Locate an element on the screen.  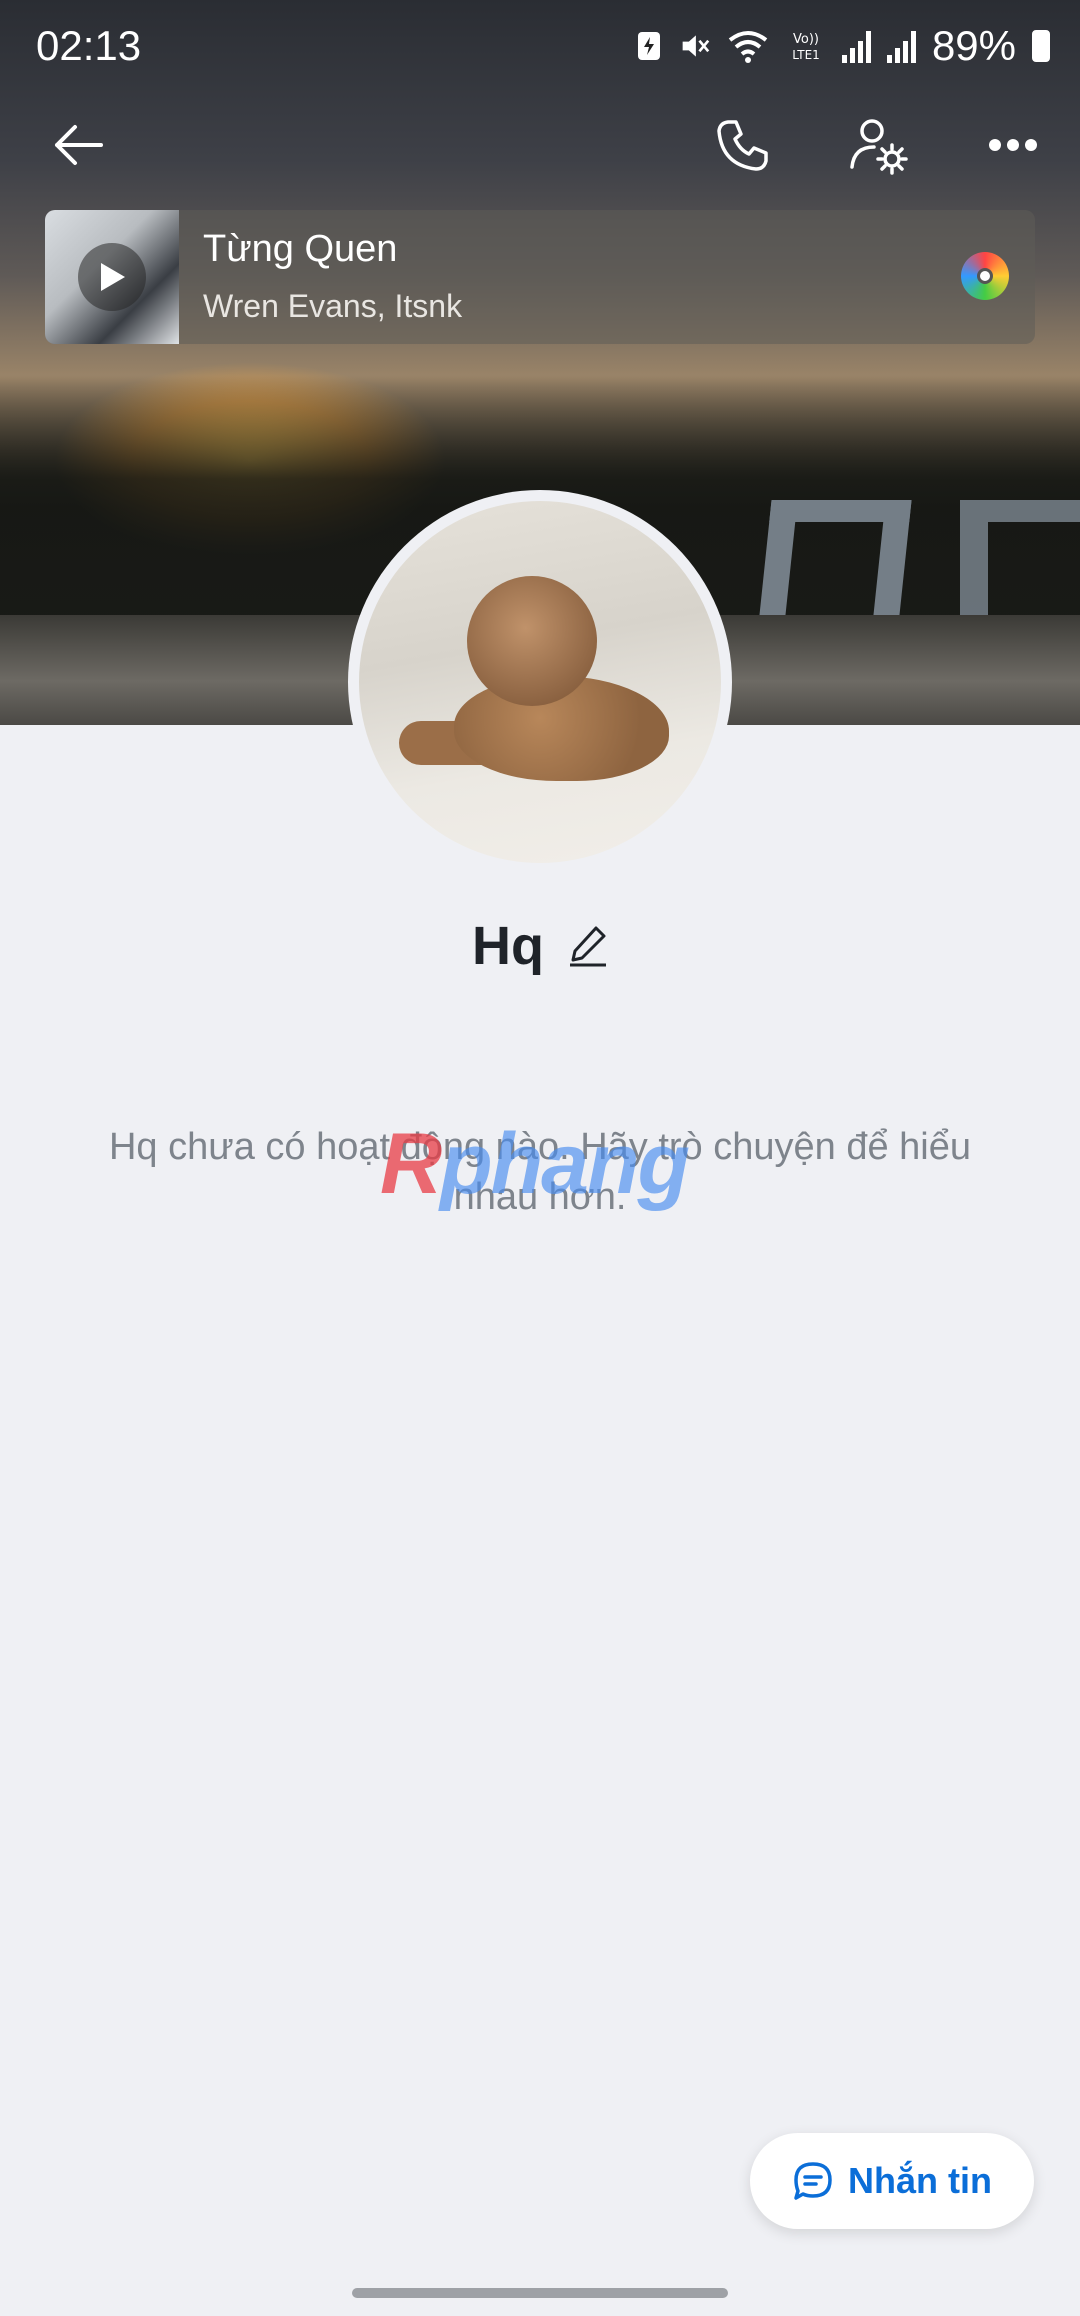
more-options-button is located at coordinates (1013, 145).